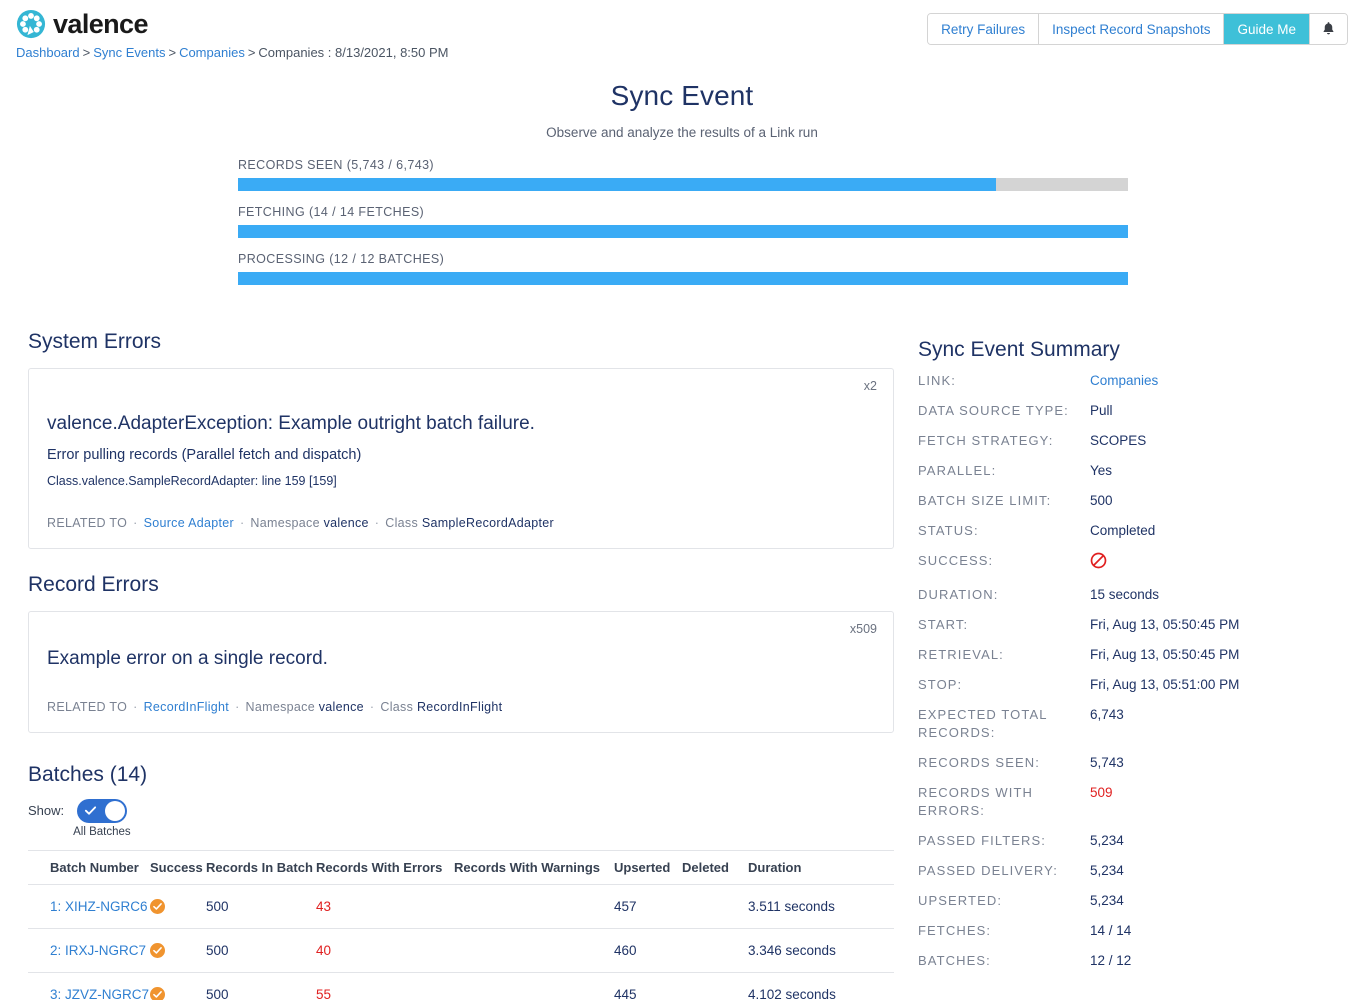 This screenshot has width=1364, height=1000. Describe the element at coordinates (98, 950) in the screenshot. I see `batch-link: 2: IRXJ-NGRC7` at that location.